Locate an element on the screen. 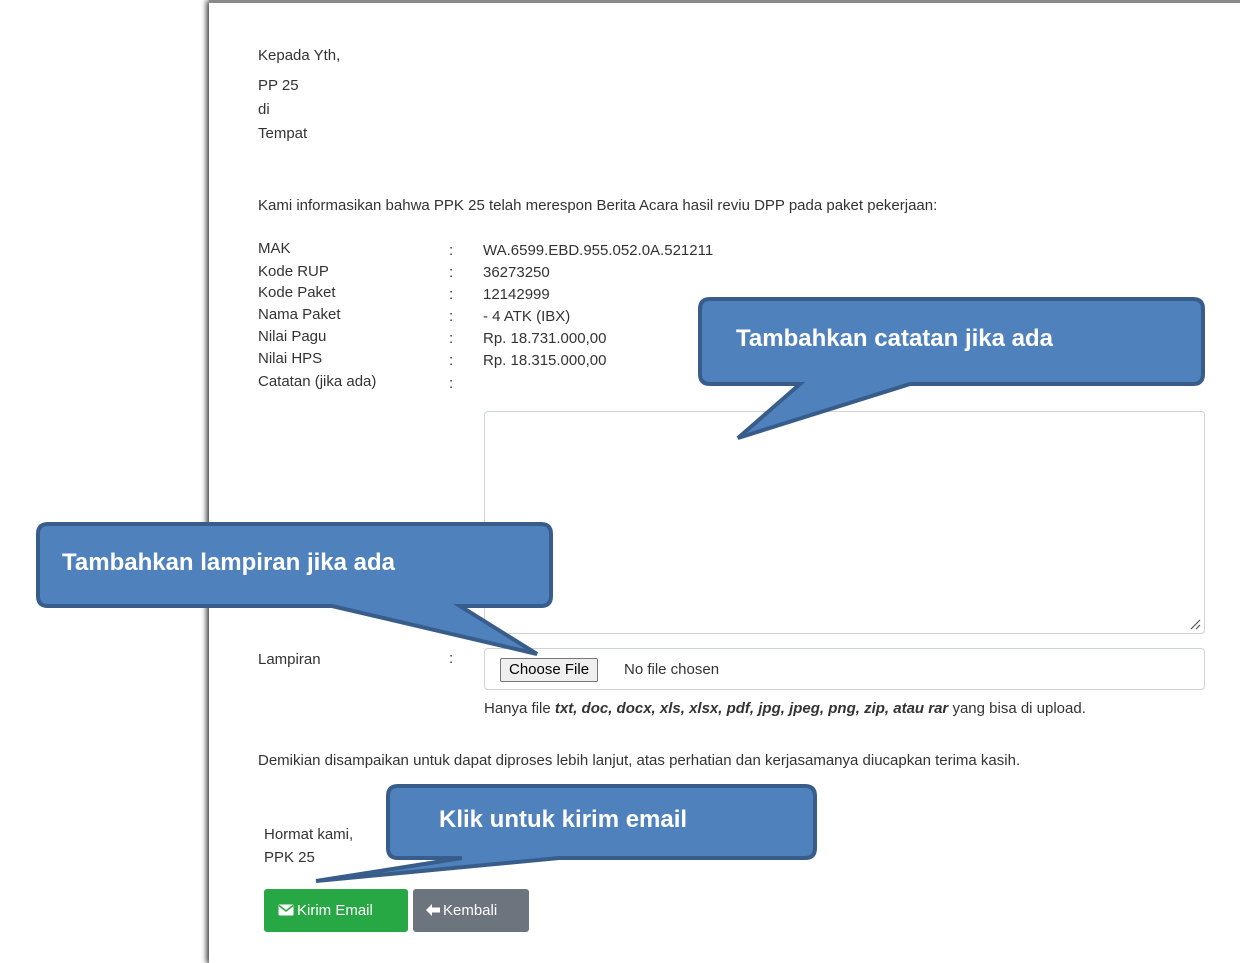  arrow-left-icon is located at coordinates (433, 910).